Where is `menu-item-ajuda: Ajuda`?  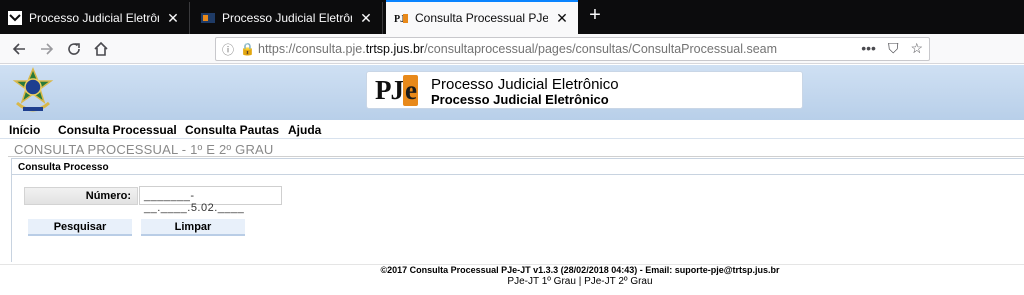 menu-item-ajuda: Ajuda is located at coordinates (304, 130).